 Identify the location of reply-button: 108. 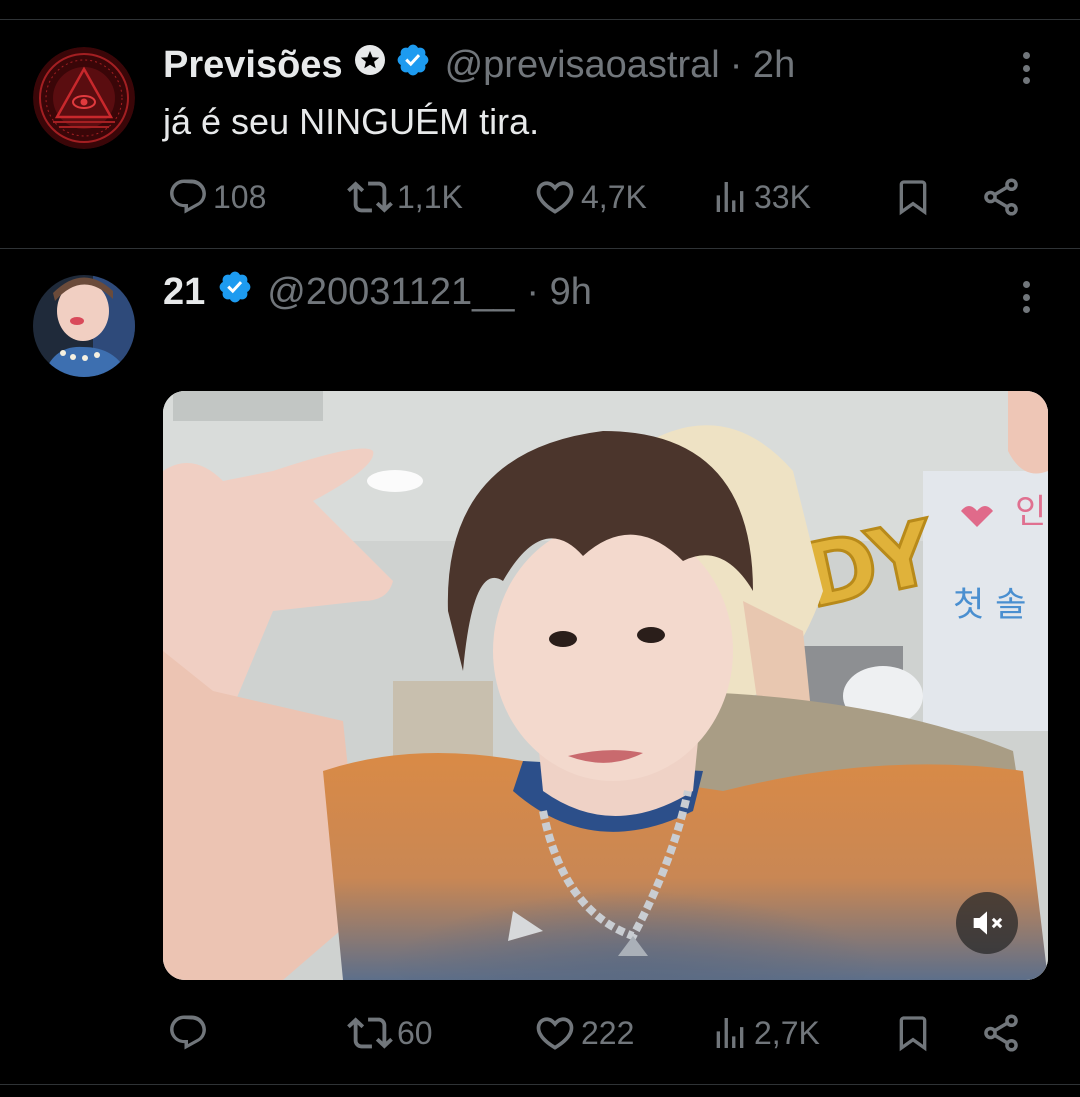
(216, 197).